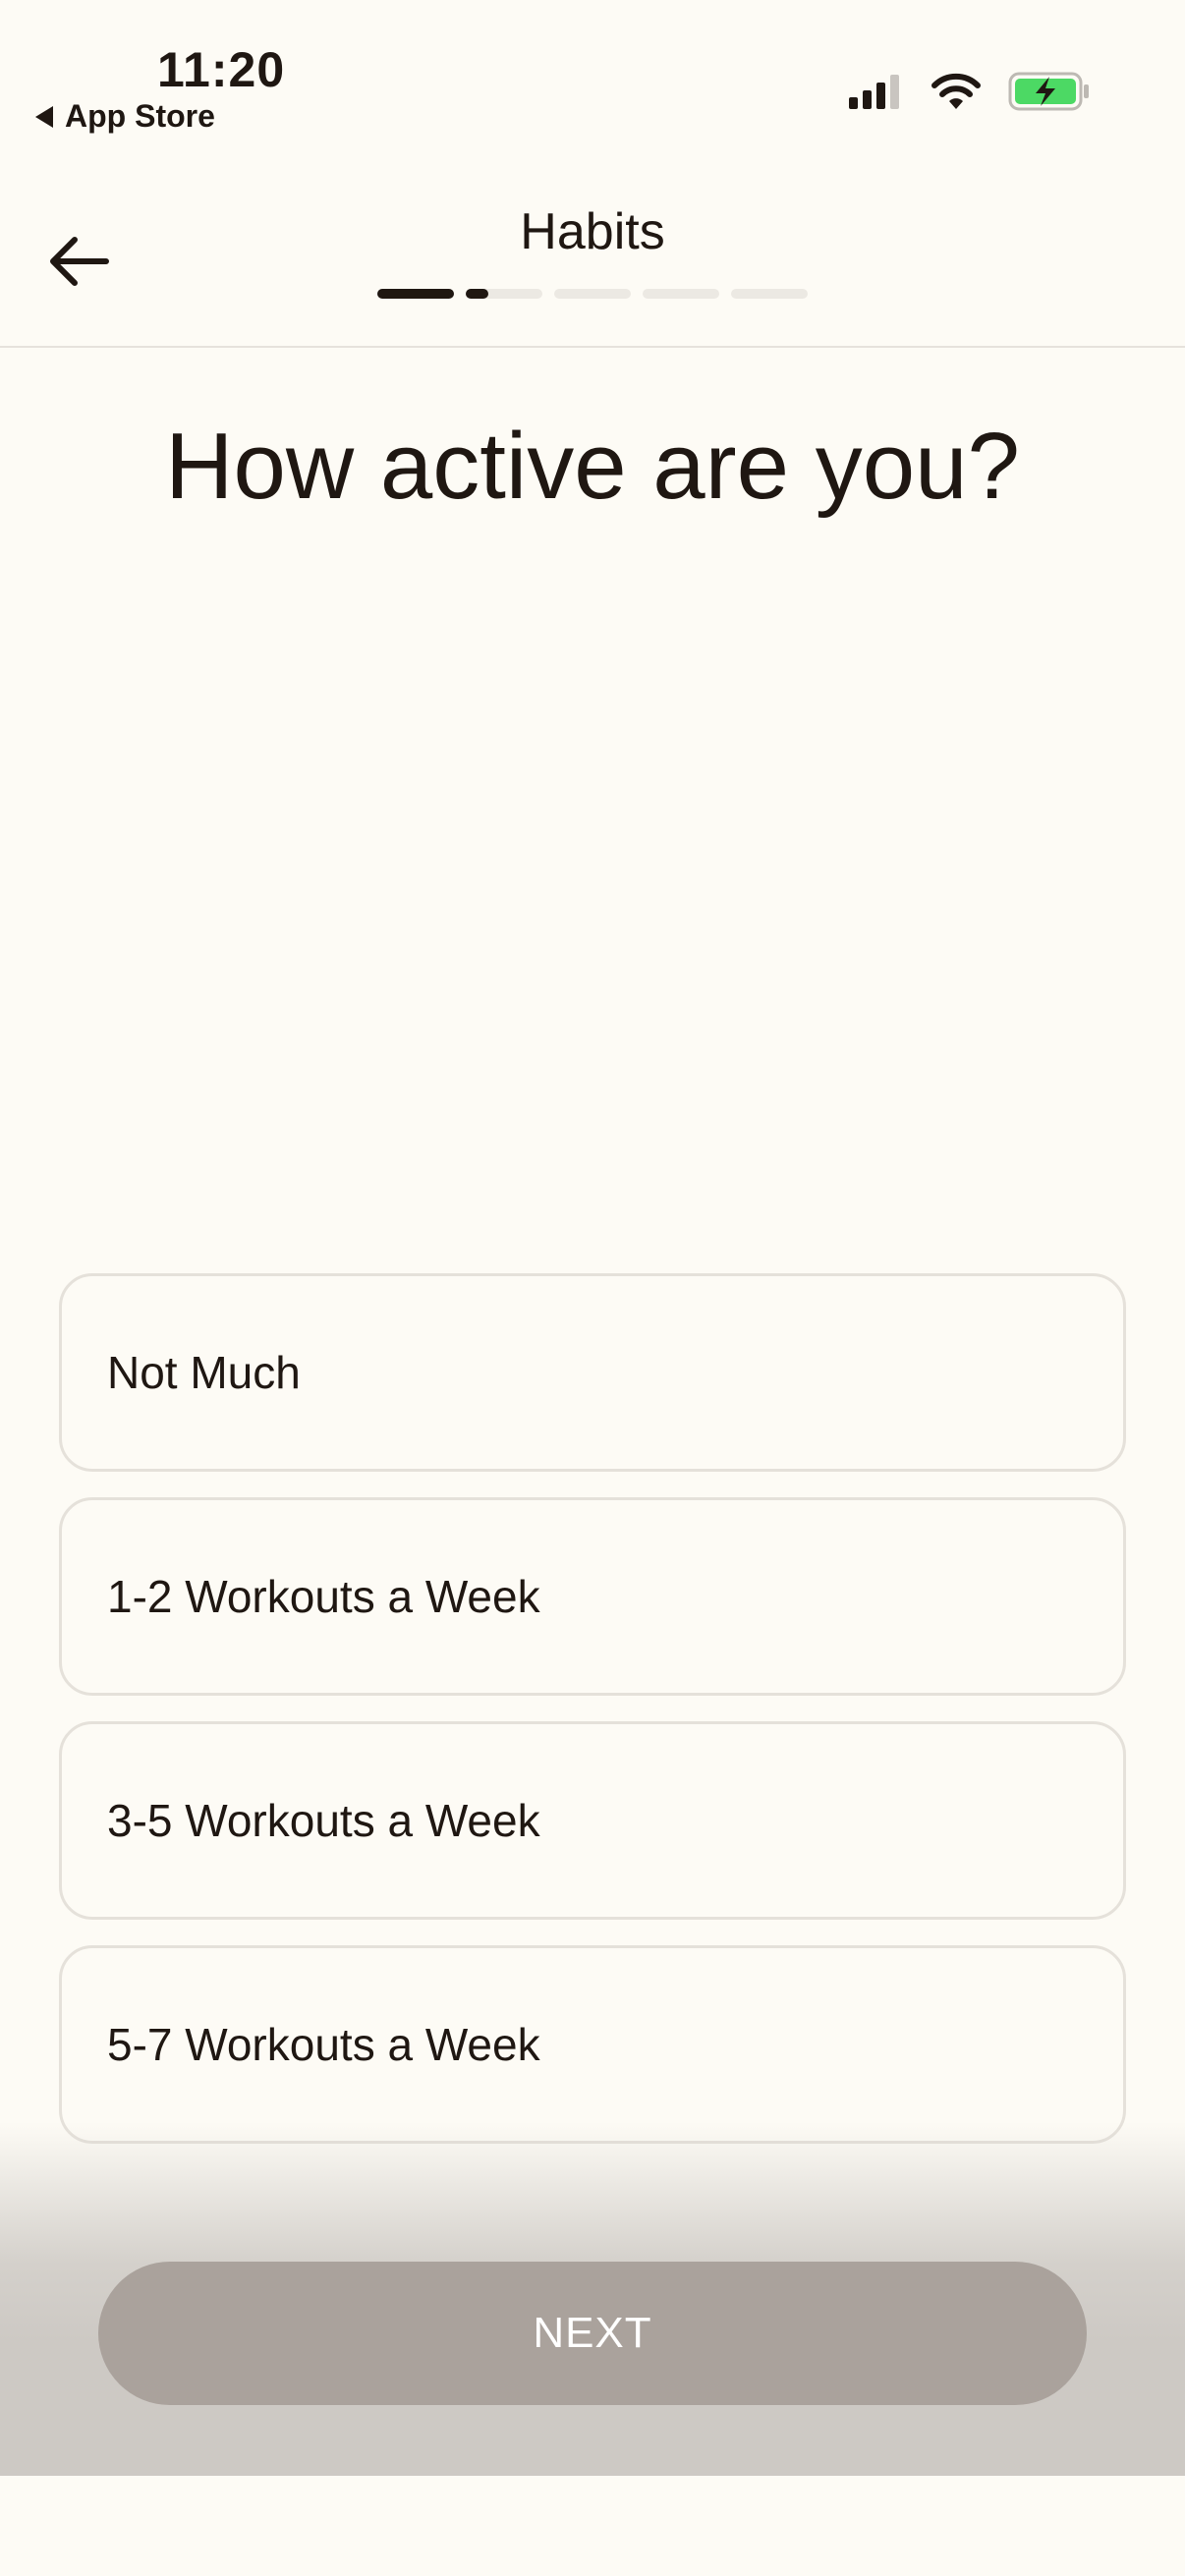 This screenshot has height=2576, width=1185. I want to click on battery-charging-icon, so click(1049, 91).